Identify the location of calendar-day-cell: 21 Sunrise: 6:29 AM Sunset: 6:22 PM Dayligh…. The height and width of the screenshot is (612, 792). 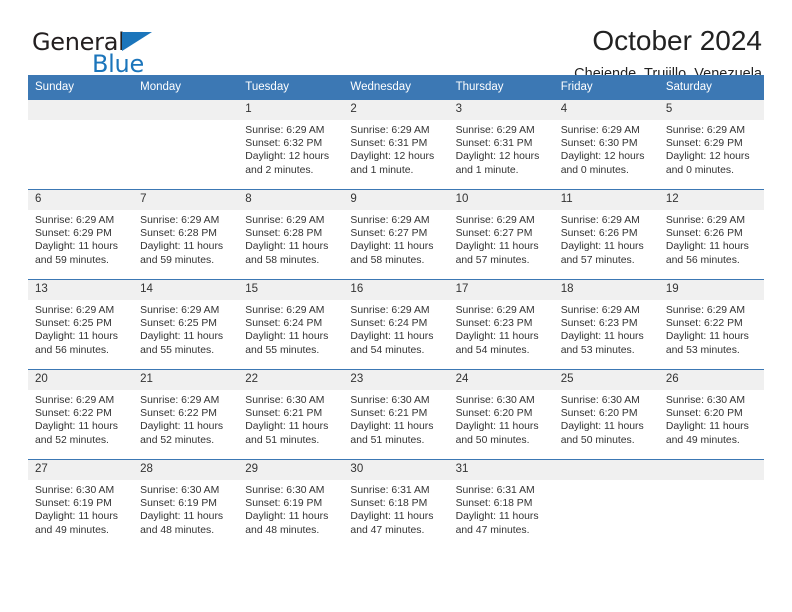
(186, 414).